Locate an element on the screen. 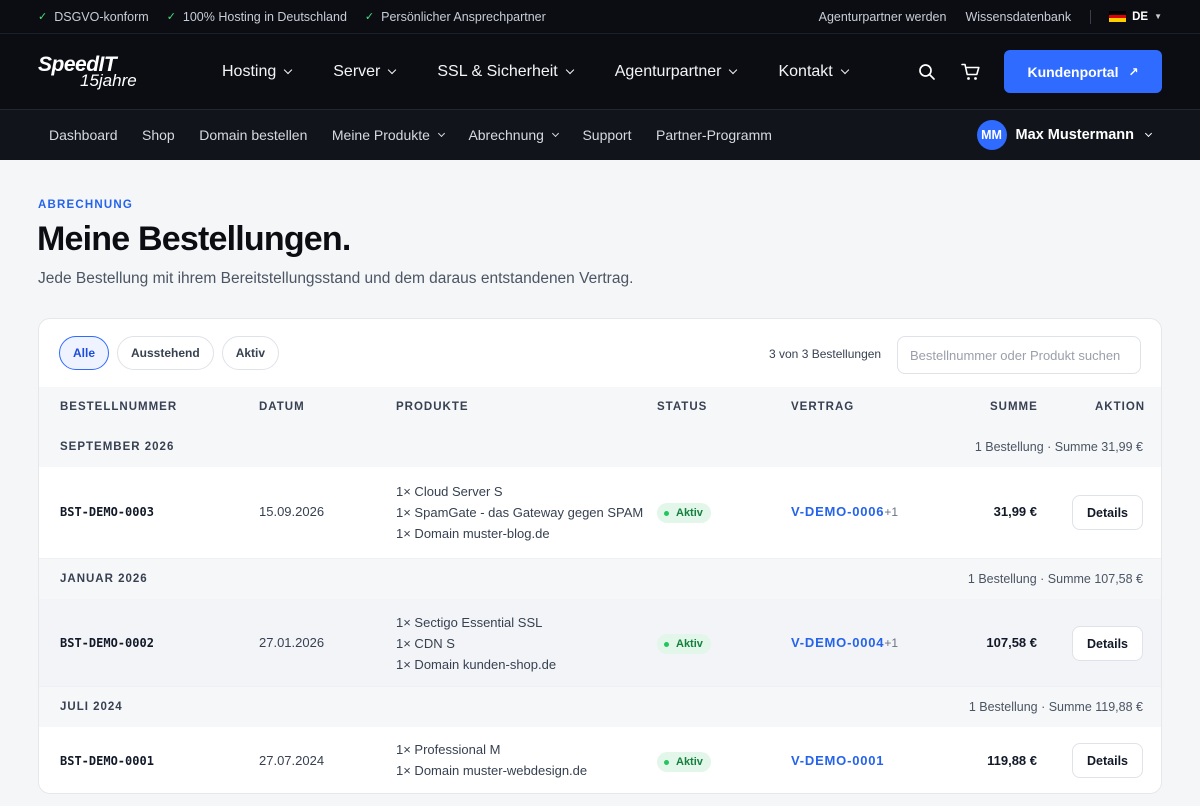 The image size is (1200, 806). order-date: 27.01.2026 is located at coordinates (292, 642).